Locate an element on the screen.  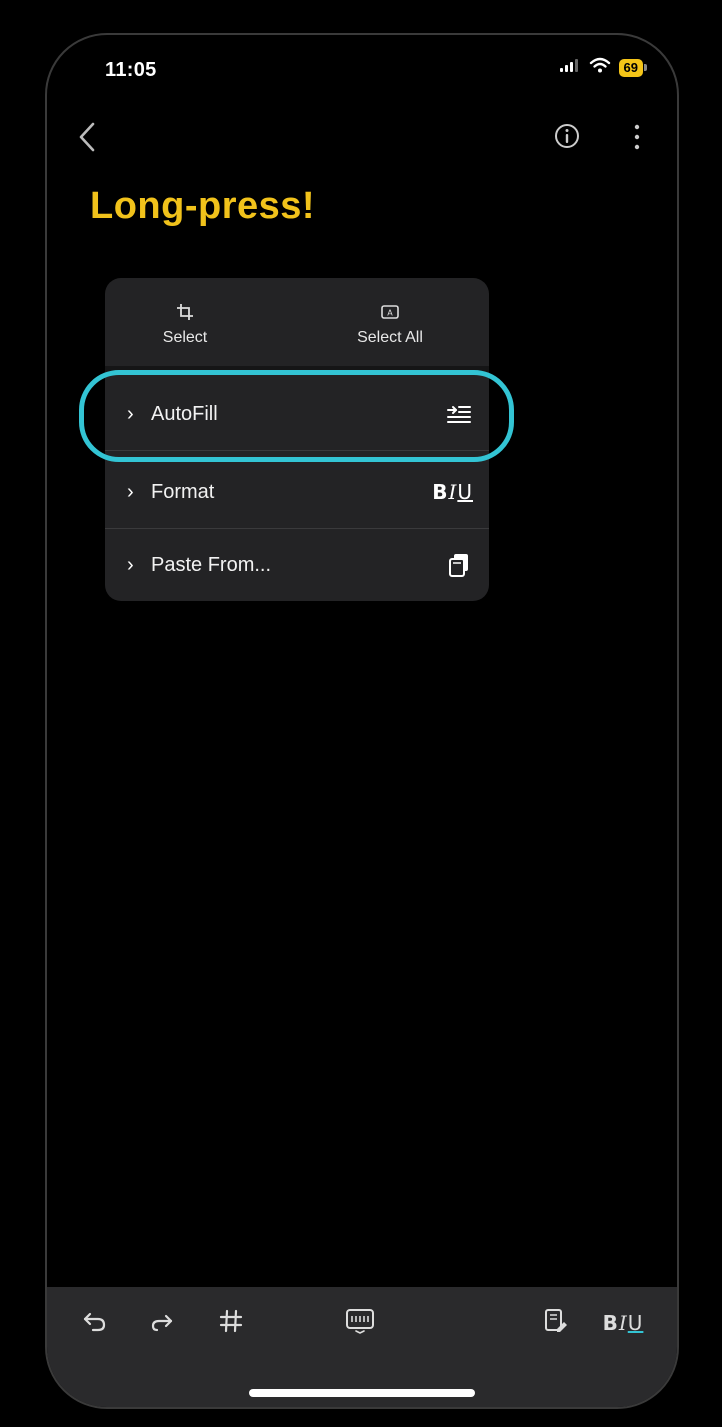
bottom-toolbar: BIU is located at coordinates (362, 1347).